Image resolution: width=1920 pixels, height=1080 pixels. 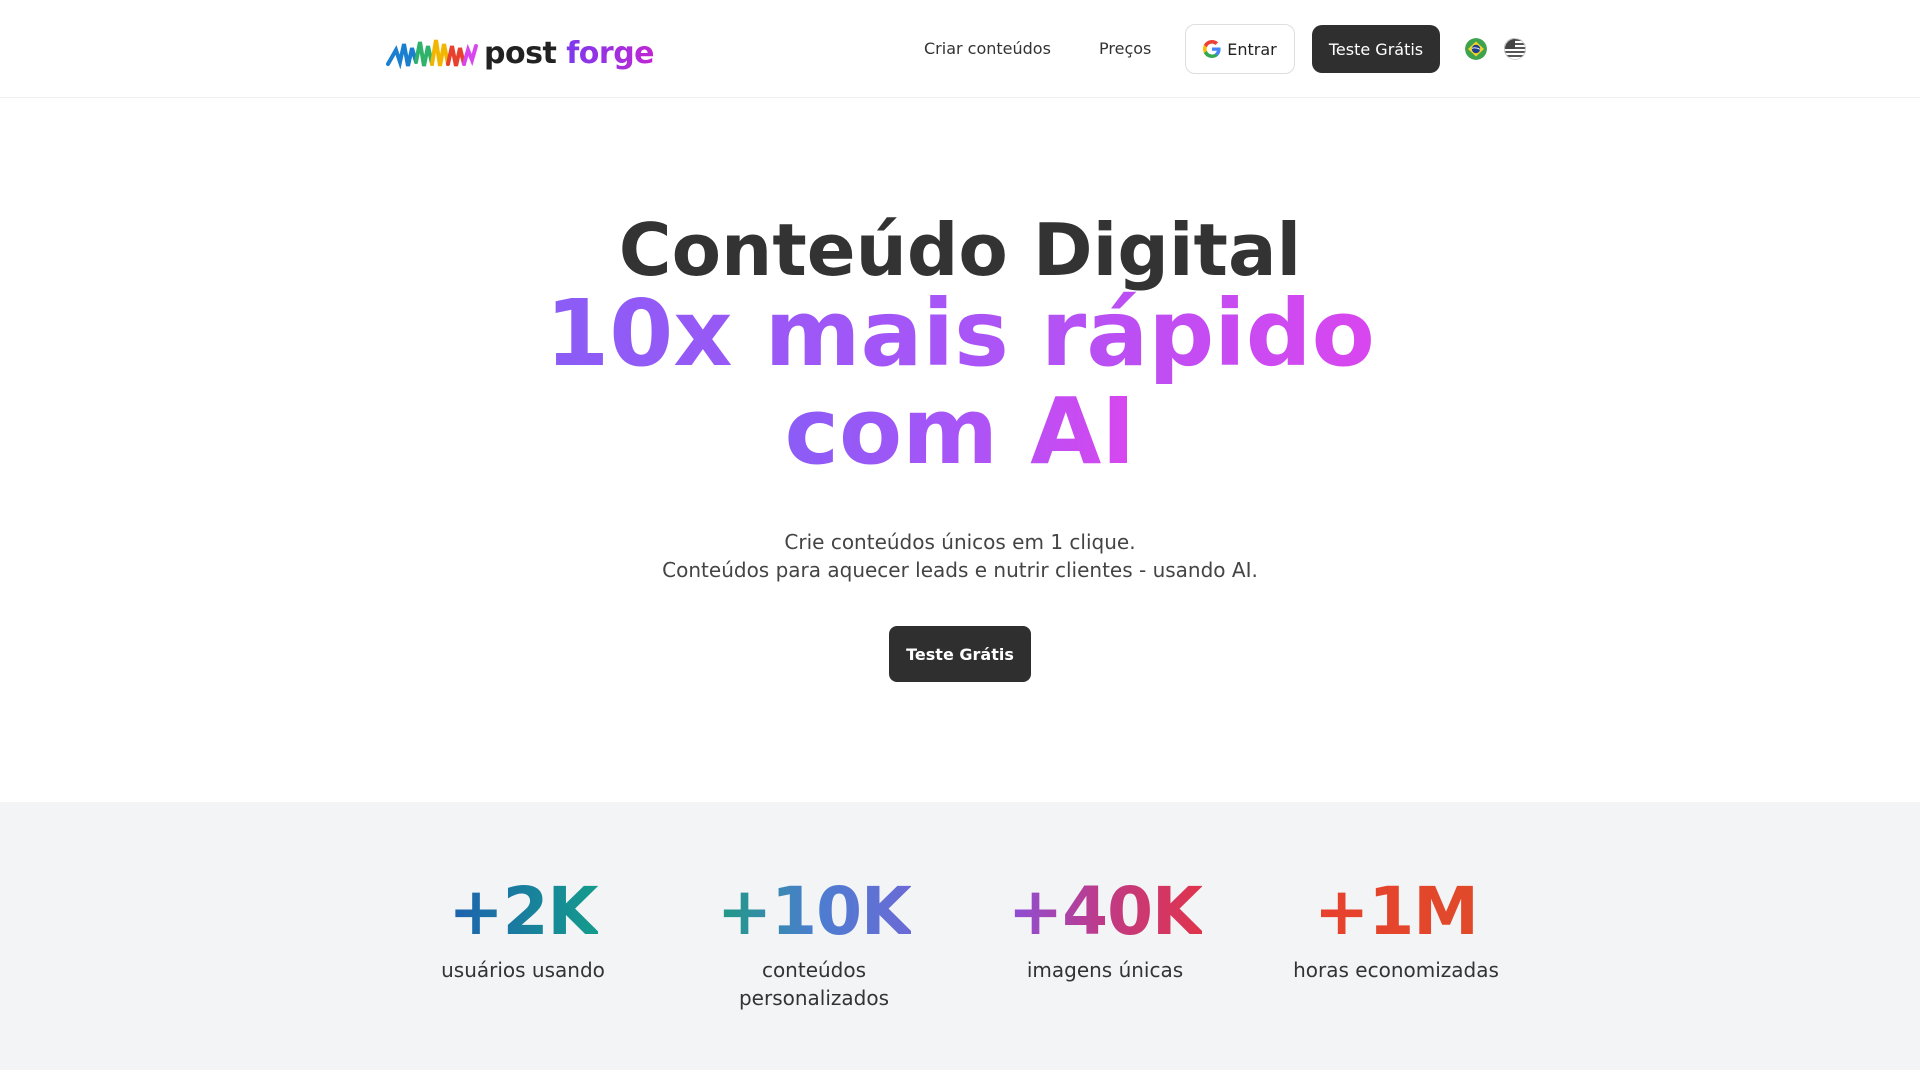 I want to click on nav-link-precos: Preços, so click(x=1125, y=49).